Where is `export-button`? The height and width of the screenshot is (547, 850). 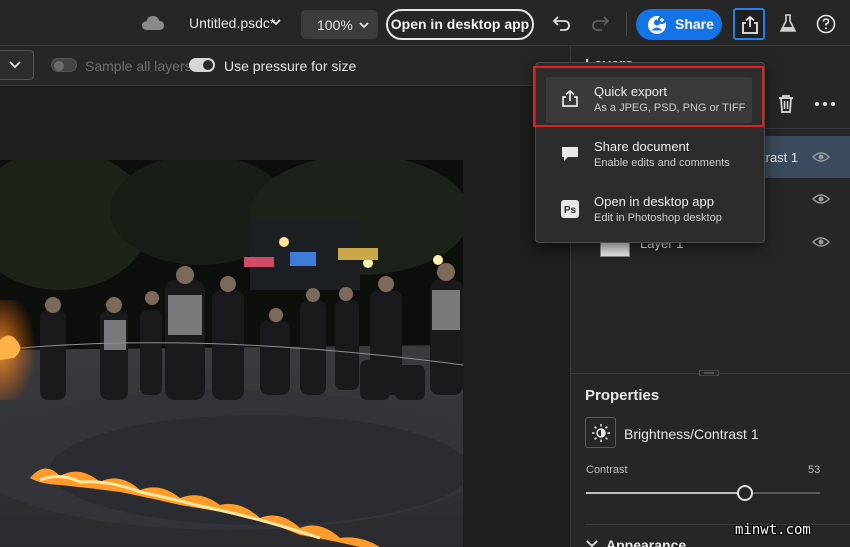 export-button is located at coordinates (749, 24).